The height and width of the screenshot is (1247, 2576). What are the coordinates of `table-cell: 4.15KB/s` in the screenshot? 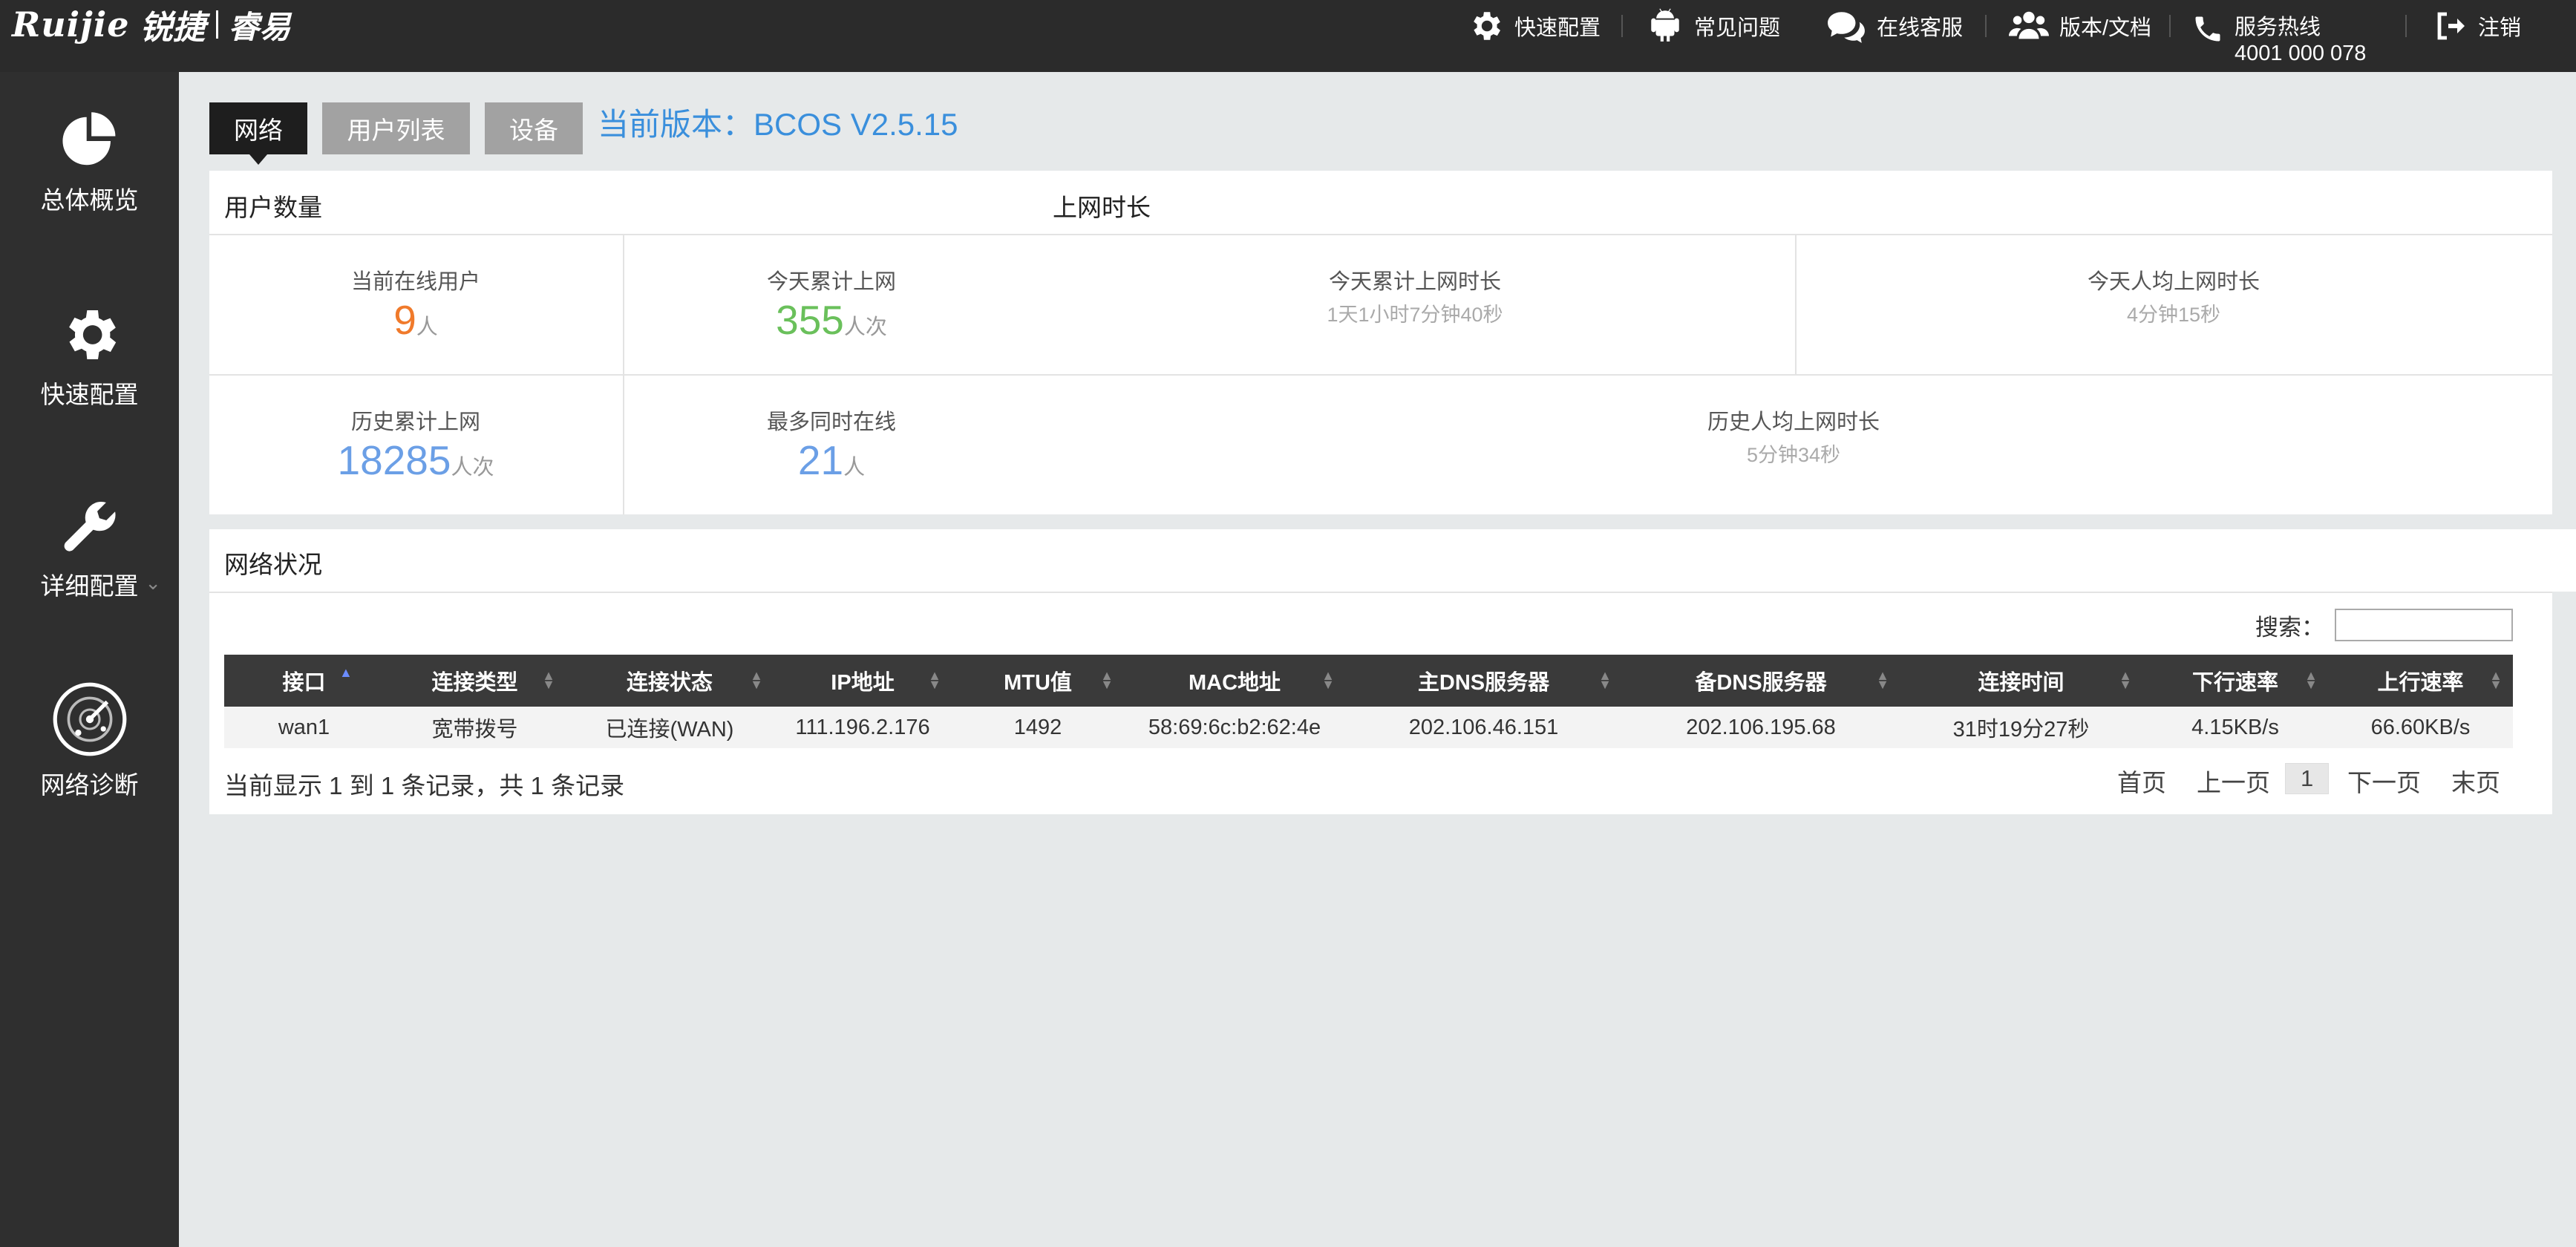 It's located at (2235, 727).